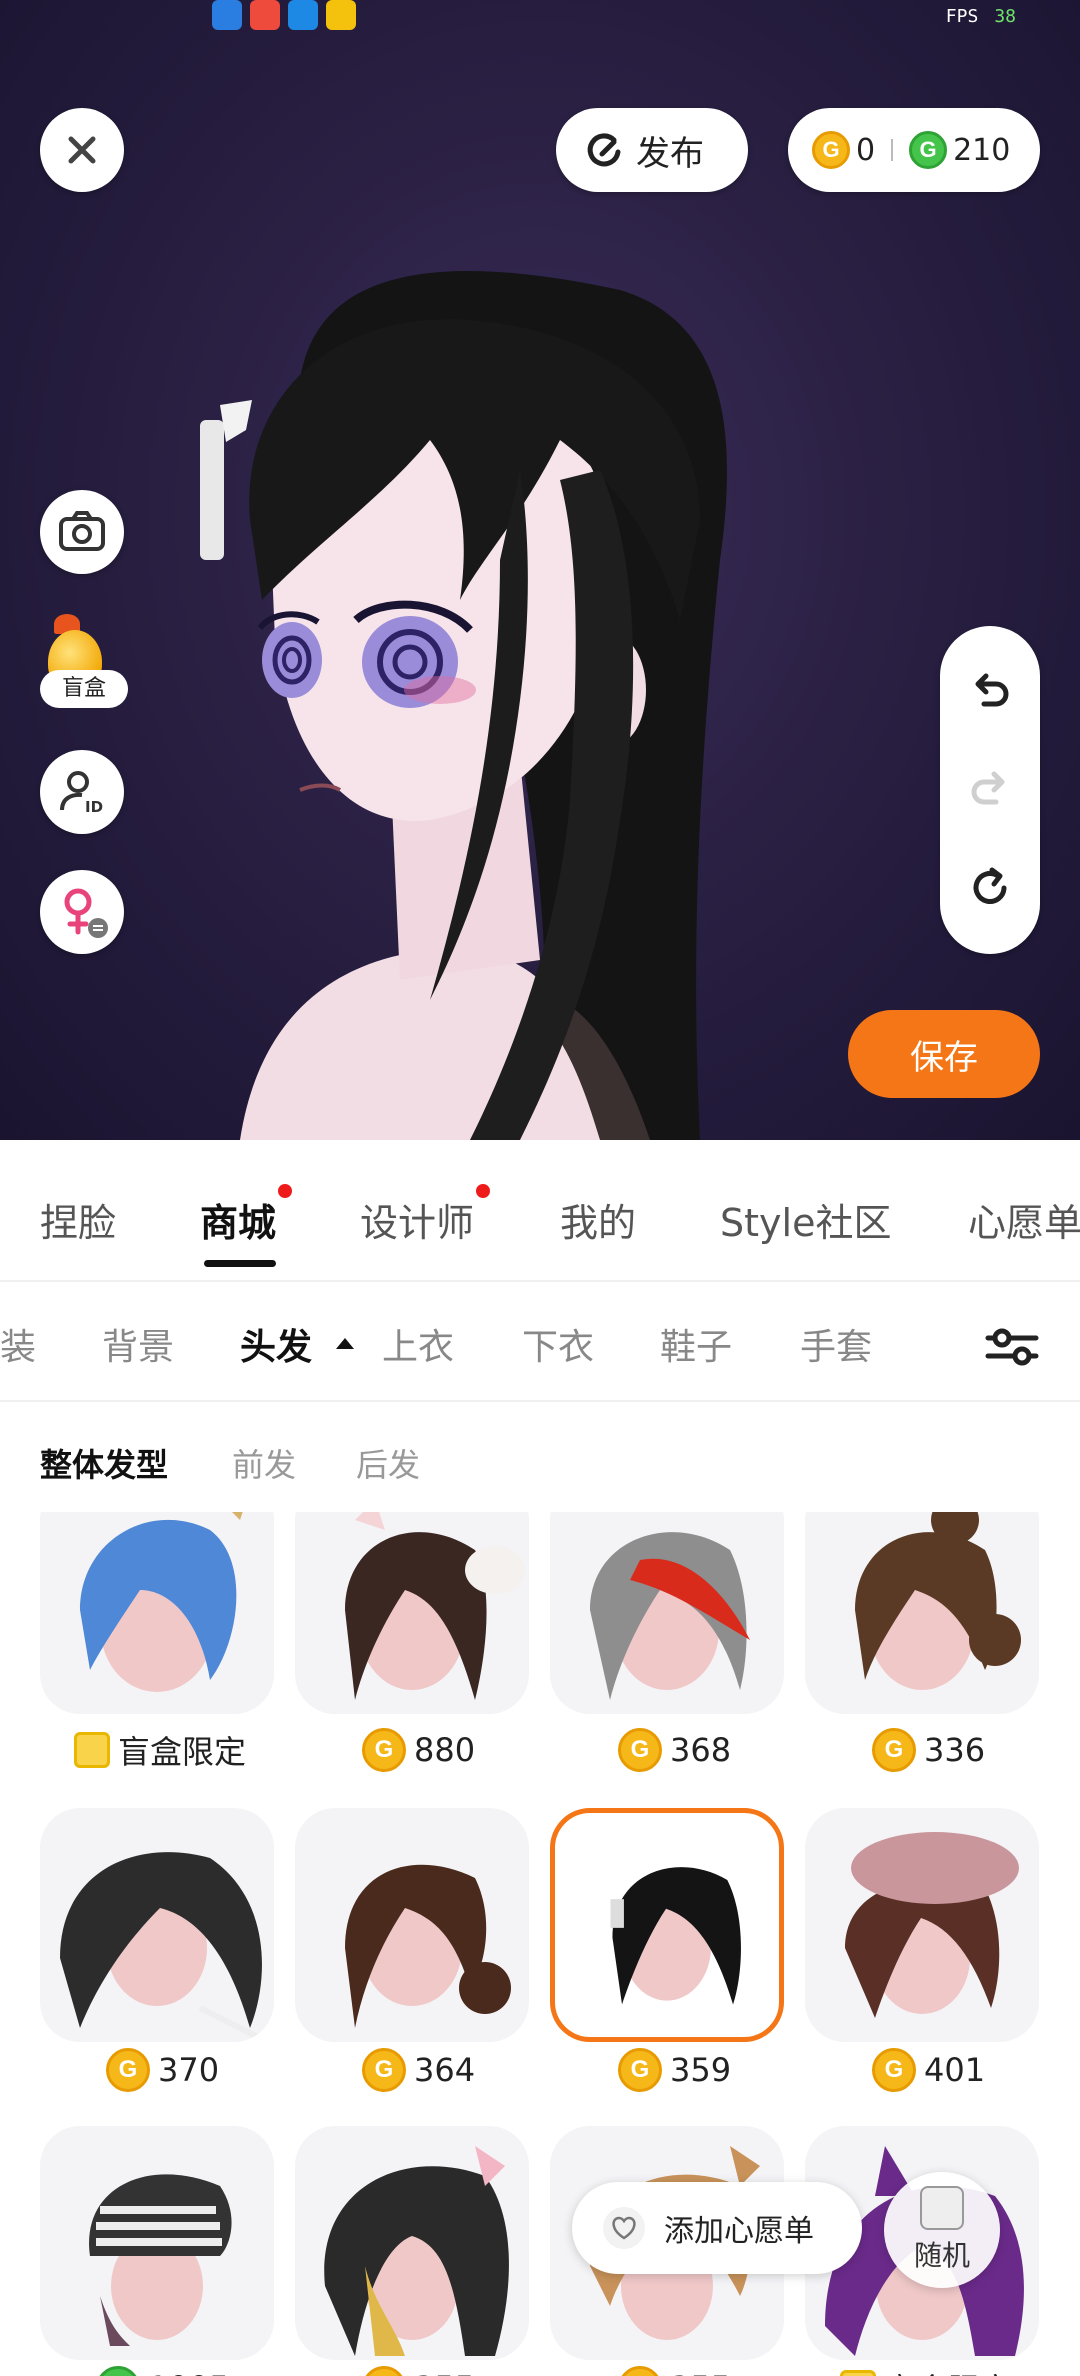  What do you see at coordinates (388, 1463) in the screenshot?
I see `subtab-back-hair: 后发` at bounding box center [388, 1463].